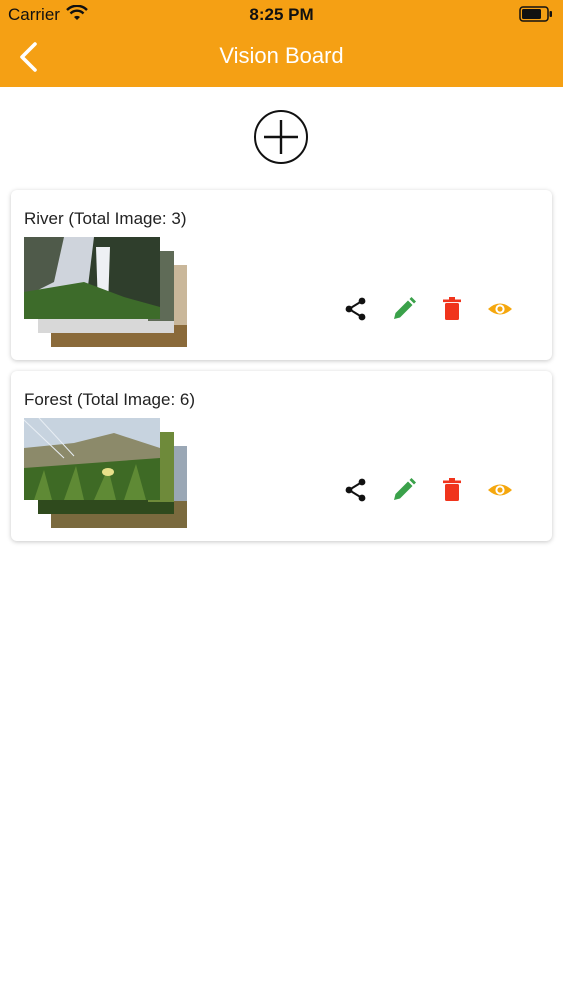 The height and width of the screenshot is (1000, 563). I want to click on add-board-button, so click(281, 137).